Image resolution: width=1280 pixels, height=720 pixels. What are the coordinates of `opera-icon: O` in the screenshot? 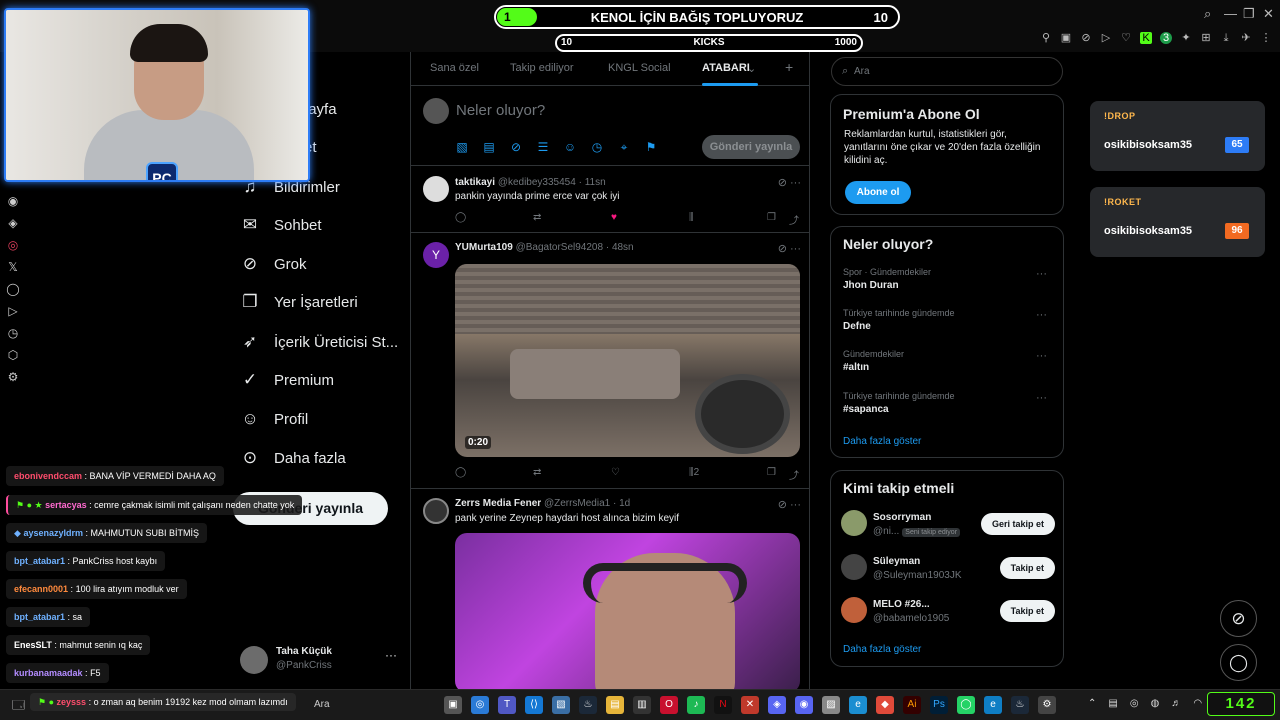 It's located at (669, 705).